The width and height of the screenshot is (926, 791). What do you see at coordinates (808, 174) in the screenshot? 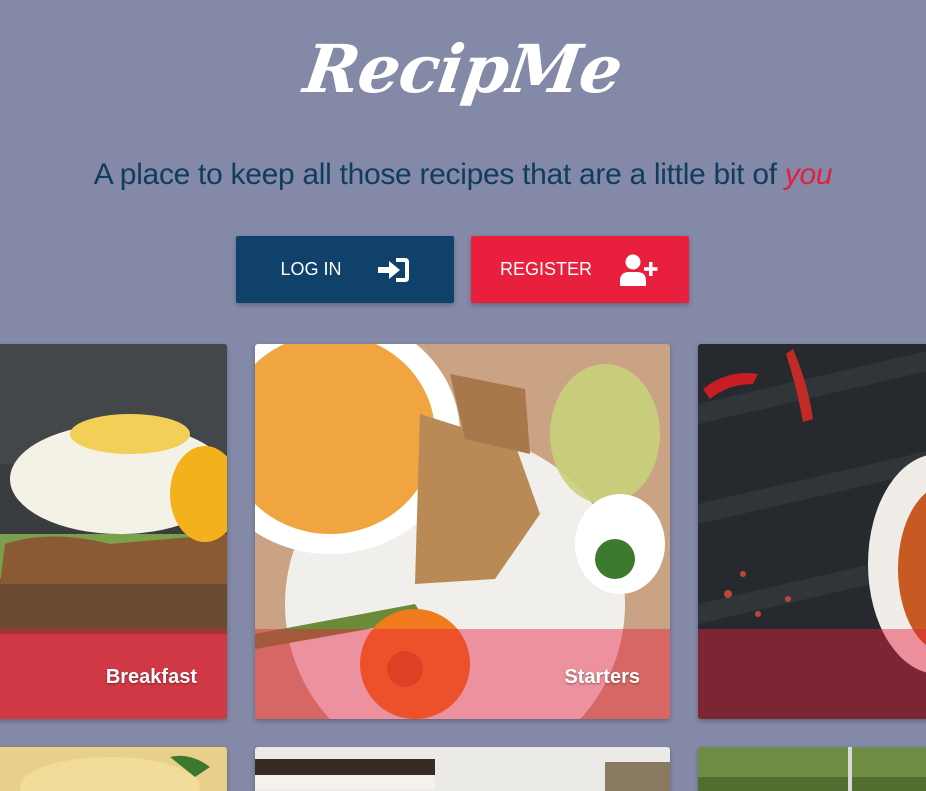
I see `tagline-highlight: you` at bounding box center [808, 174].